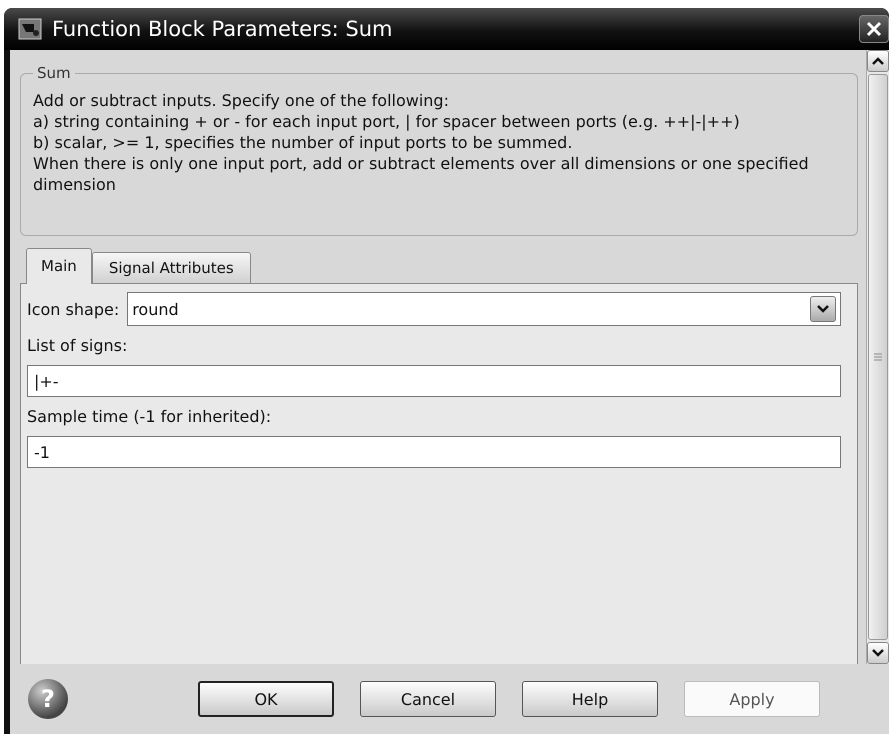 The width and height of the screenshot is (889, 734). What do you see at coordinates (77, 345) in the screenshot?
I see `field-label: List of signs:` at bounding box center [77, 345].